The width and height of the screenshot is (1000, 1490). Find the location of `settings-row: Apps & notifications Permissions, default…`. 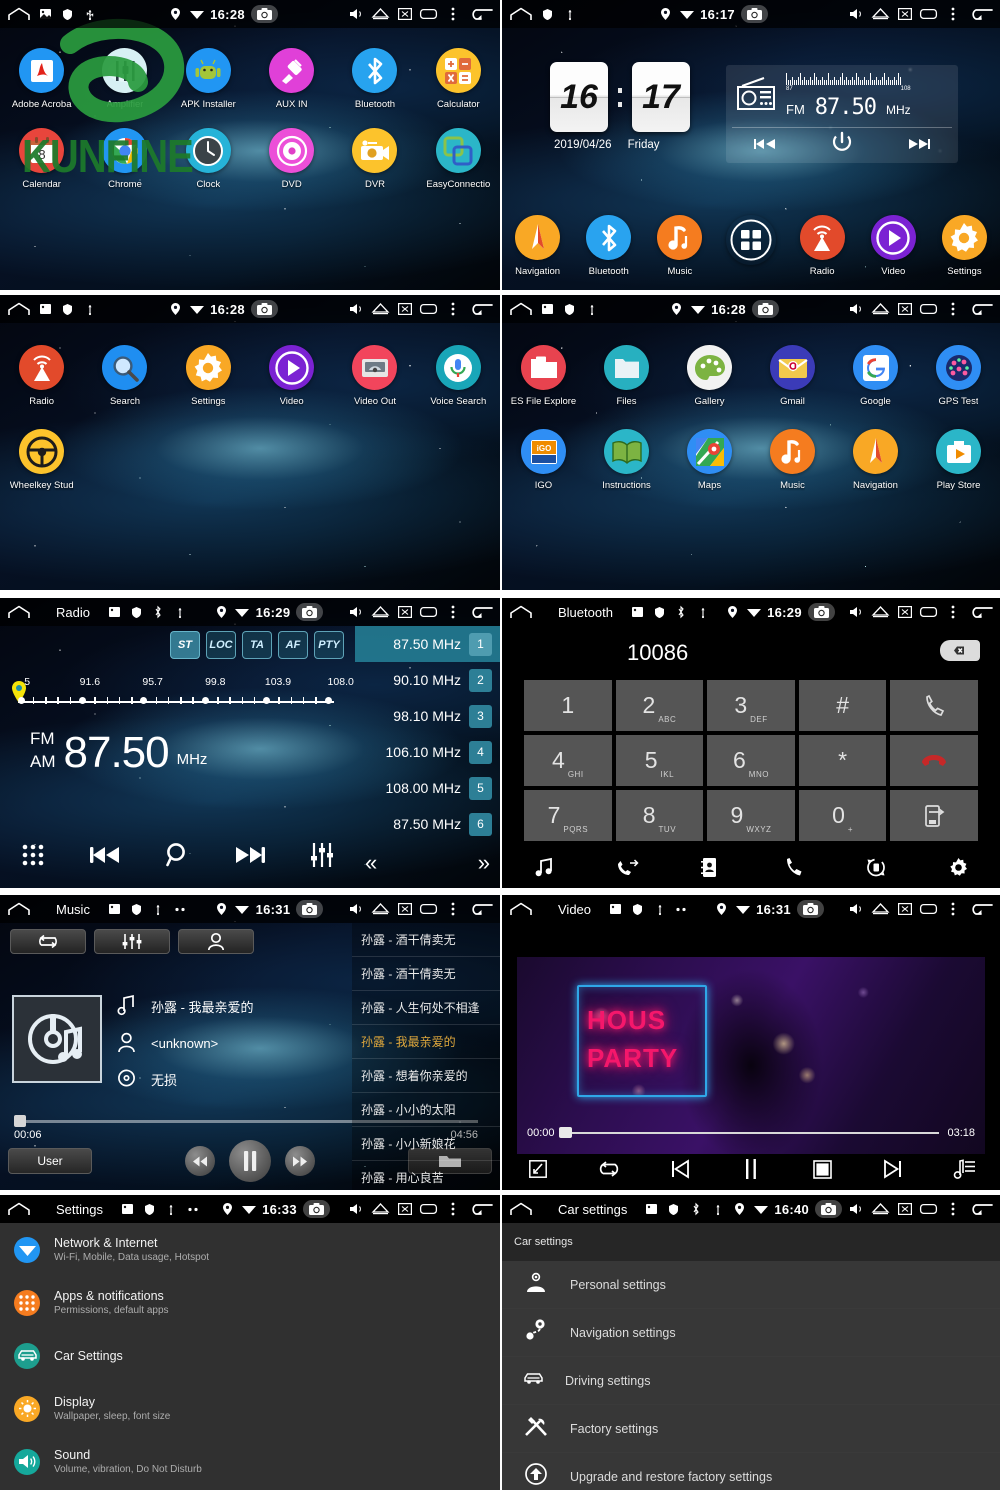

settings-row: Apps & notifications Permissions, default… is located at coordinates (250, 1302).